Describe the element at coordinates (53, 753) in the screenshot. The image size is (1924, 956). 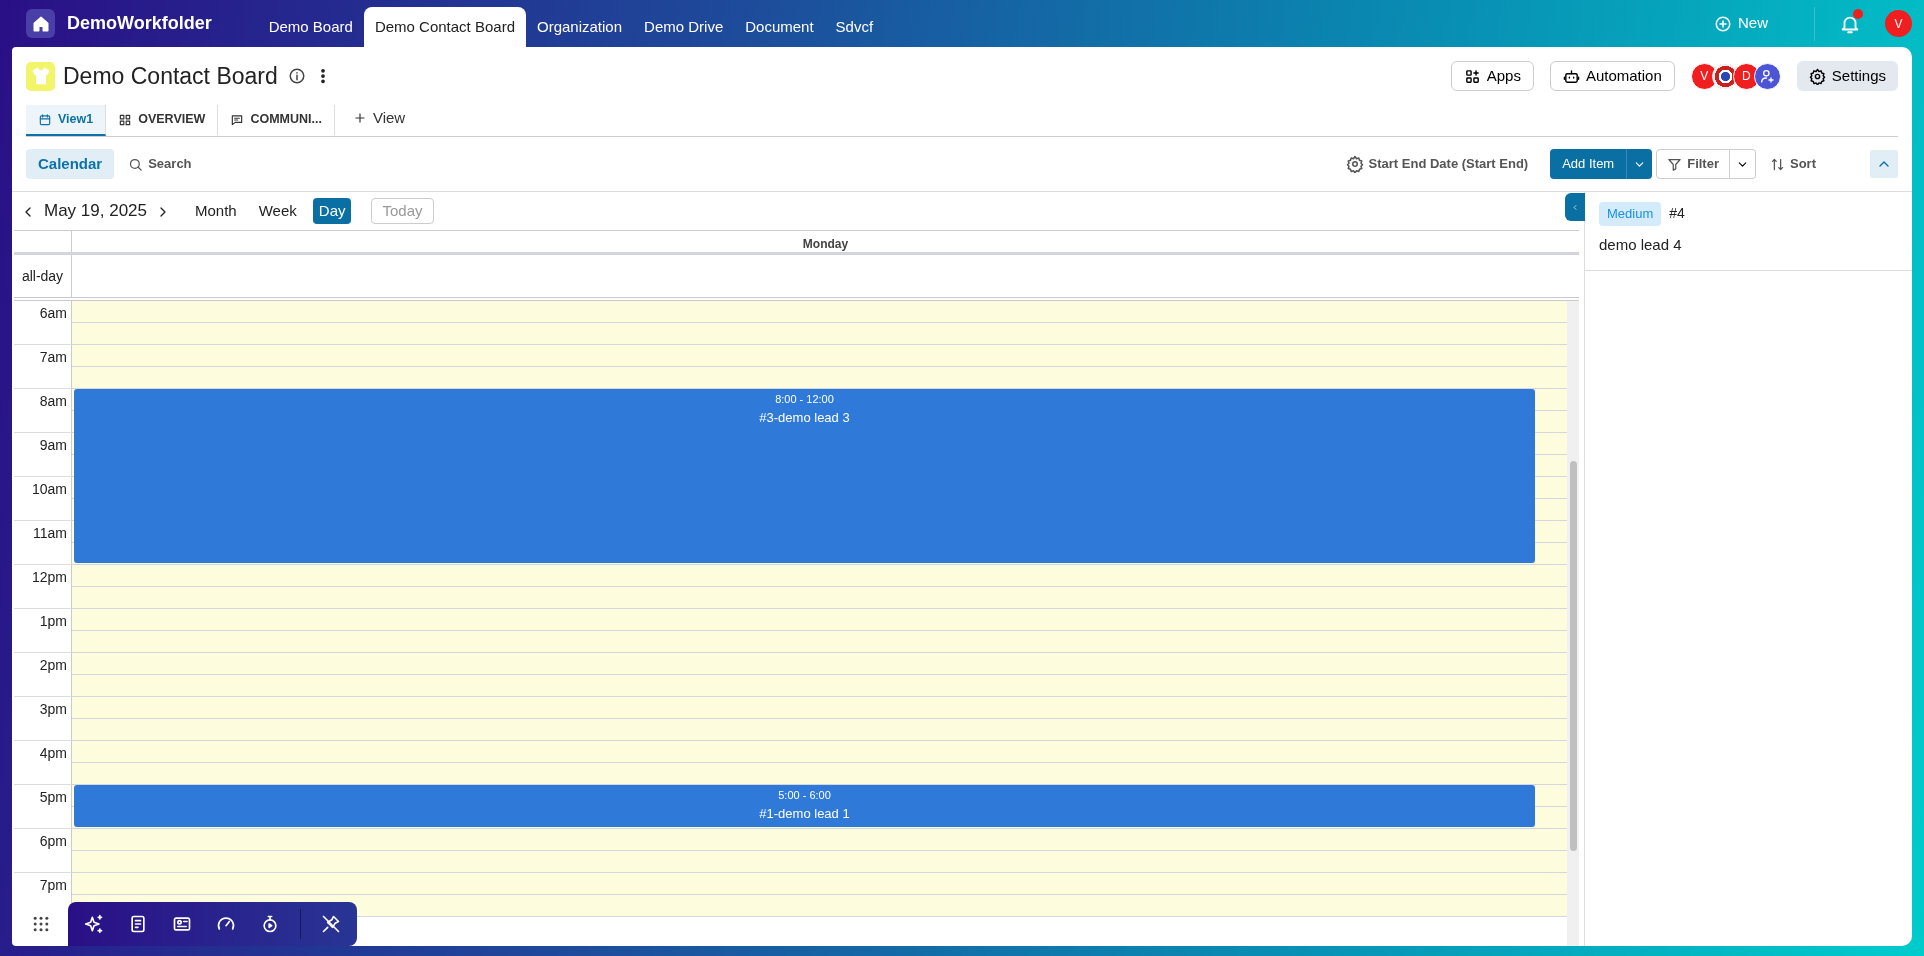
I see `hour-label: 4pm` at that location.